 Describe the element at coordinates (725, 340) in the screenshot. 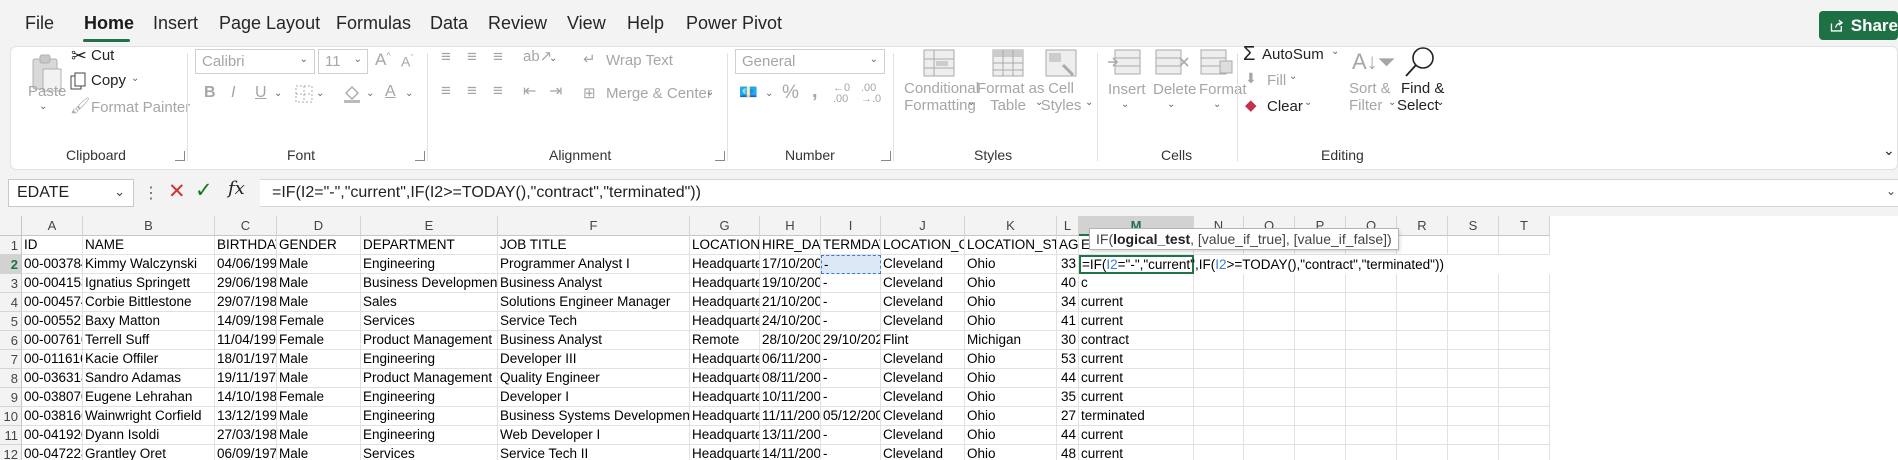

I see `cell: Remote` at that location.